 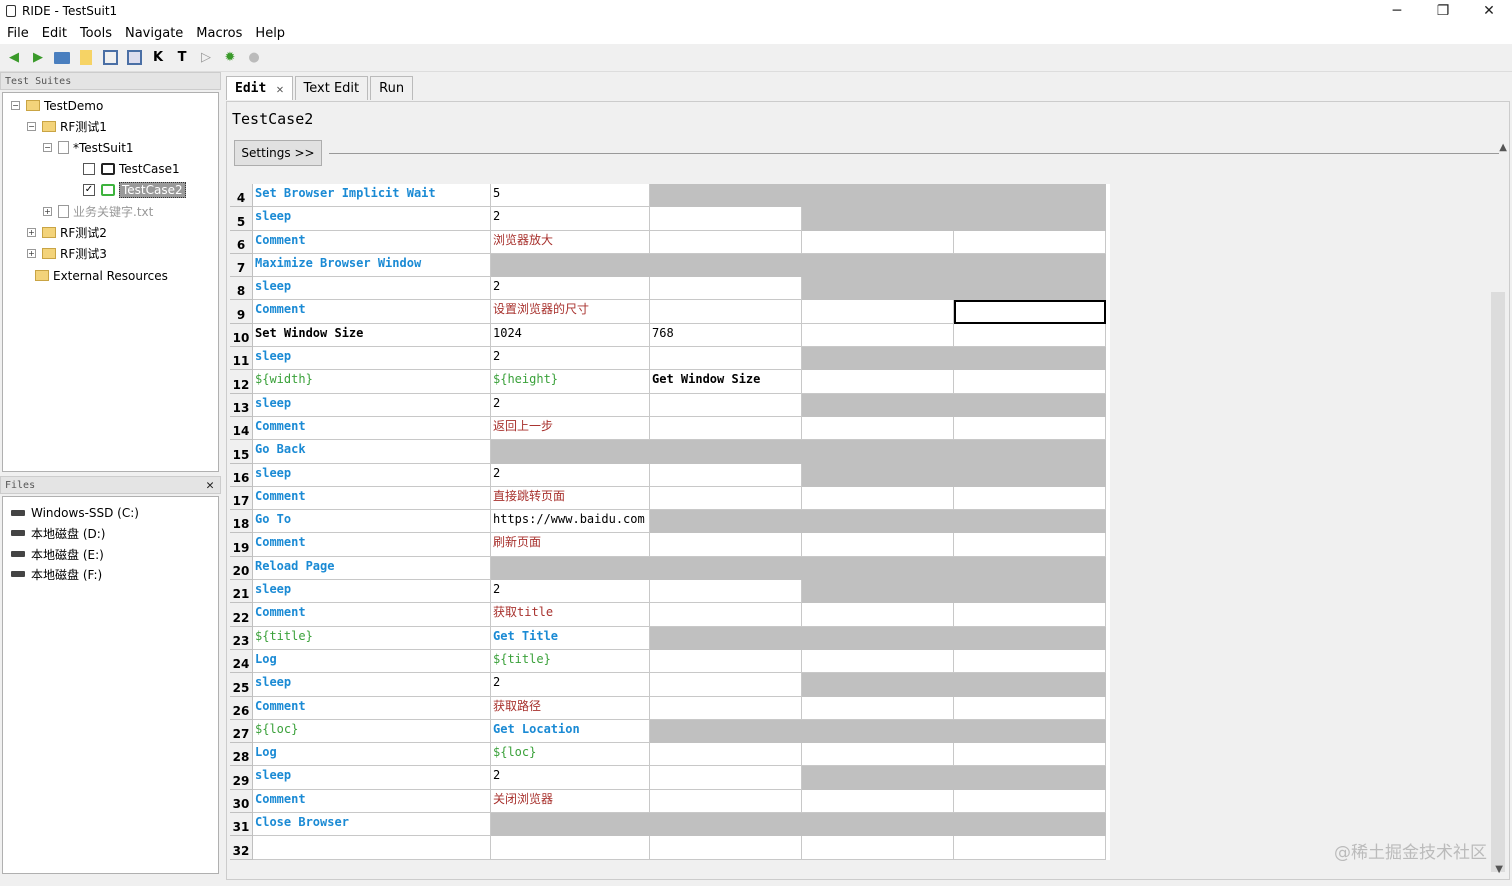 I want to click on row-number: 7, so click(x=241, y=265).